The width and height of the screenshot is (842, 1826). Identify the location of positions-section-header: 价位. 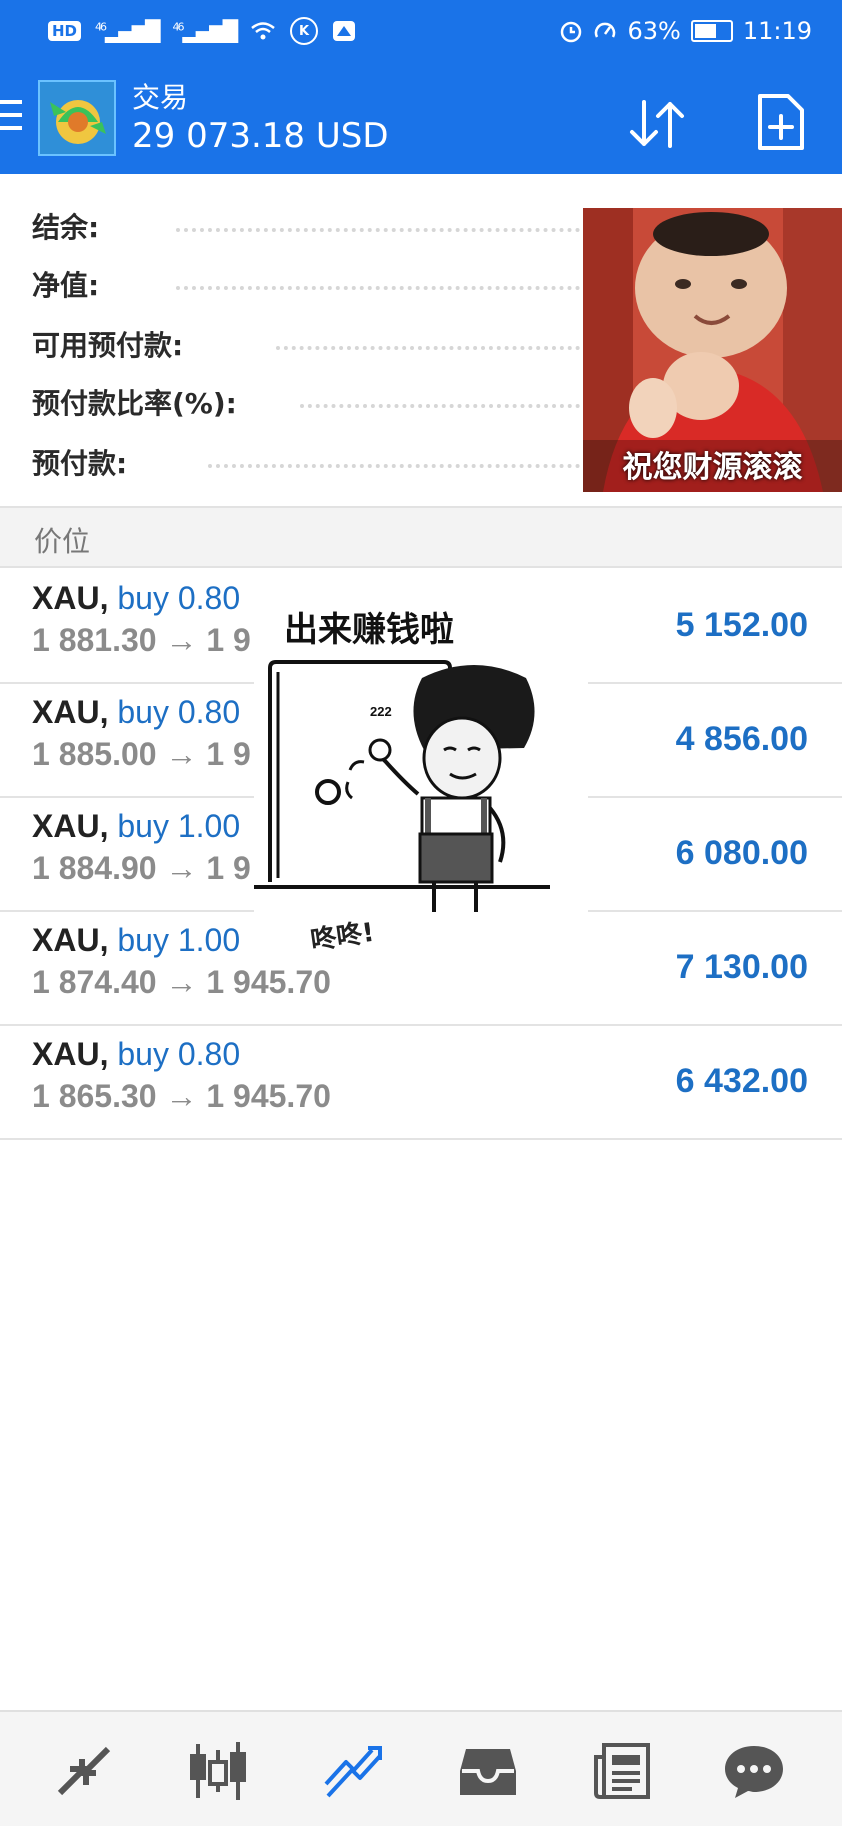
(421, 538).